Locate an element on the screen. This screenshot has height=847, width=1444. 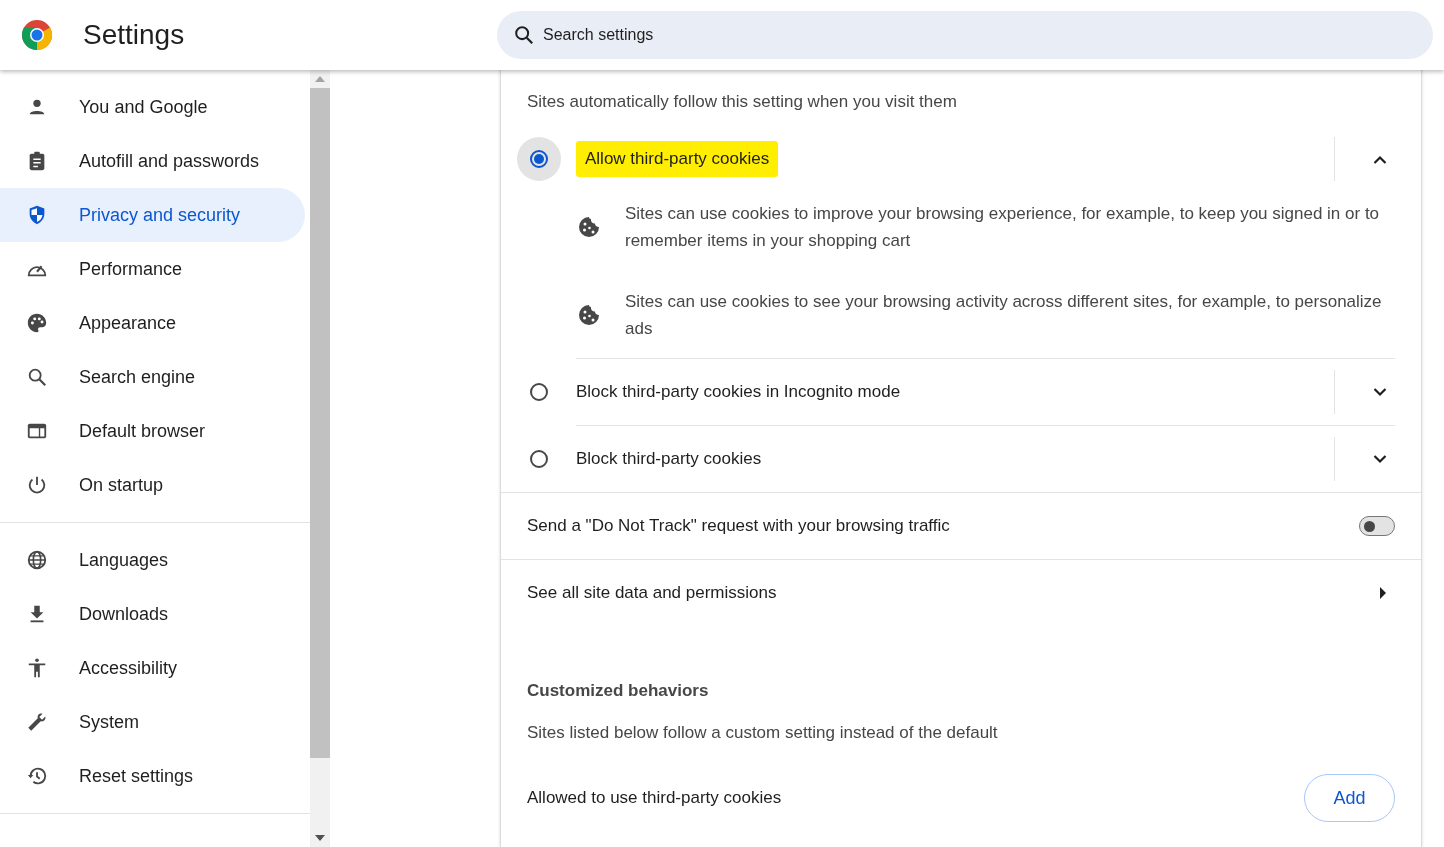
page-title: Settings is located at coordinates (134, 35).